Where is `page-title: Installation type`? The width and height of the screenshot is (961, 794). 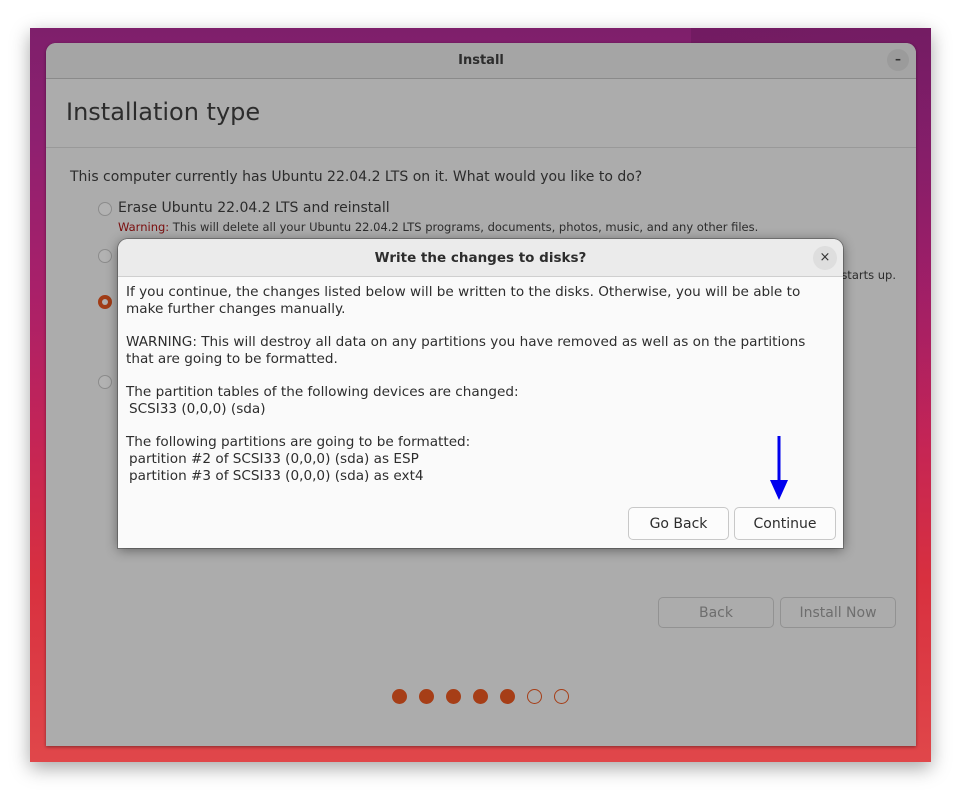
page-title: Installation type is located at coordinates (163, 112).